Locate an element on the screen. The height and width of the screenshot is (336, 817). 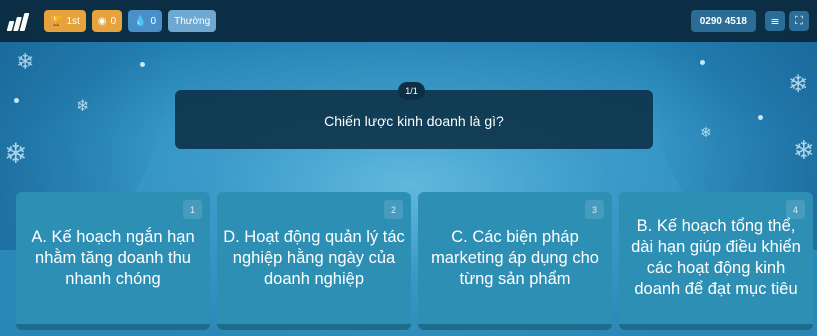
question-counter: 1/1 is located at coordinates (411, 91).